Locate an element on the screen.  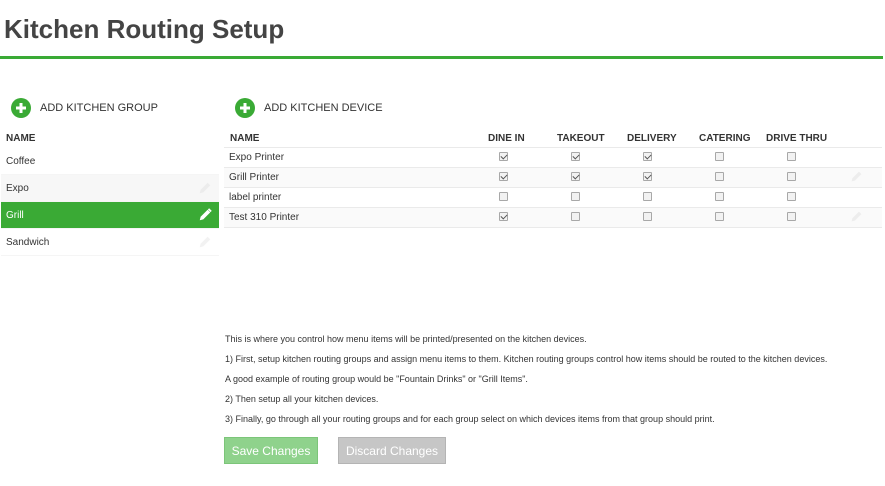
add-kitchen-device-button: ADD KITCHEN DEVICE is located at coordinates (309, 108).